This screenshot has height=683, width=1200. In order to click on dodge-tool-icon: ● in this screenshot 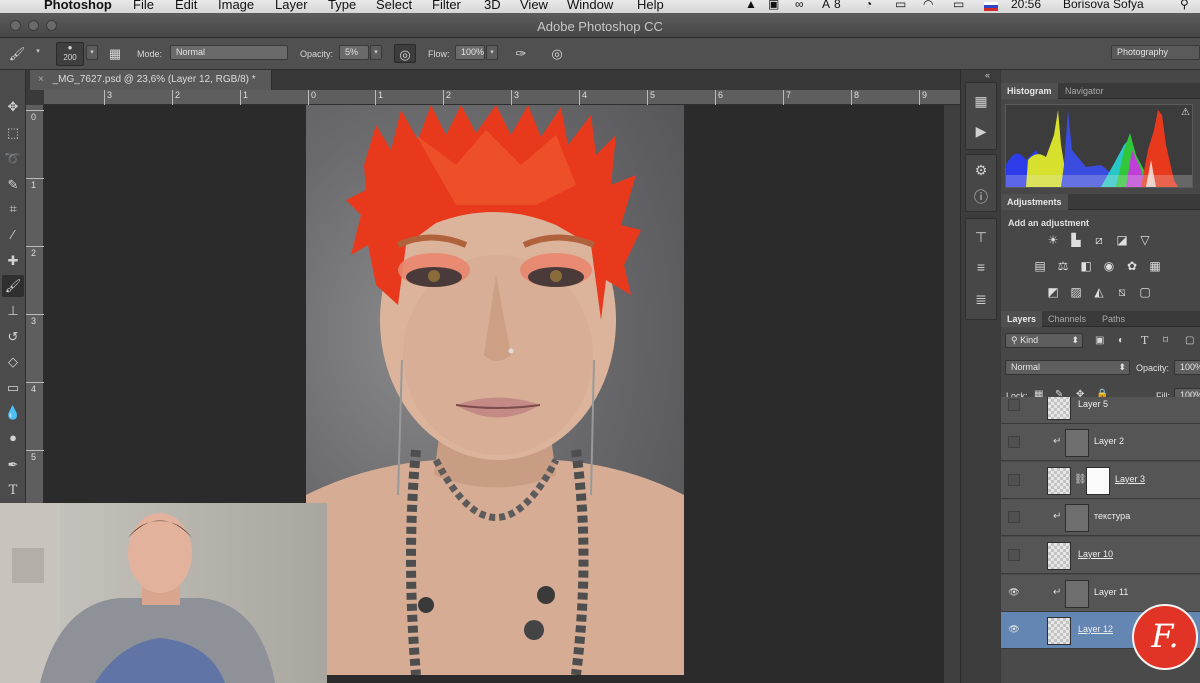, I will do `click(13, 438)`.